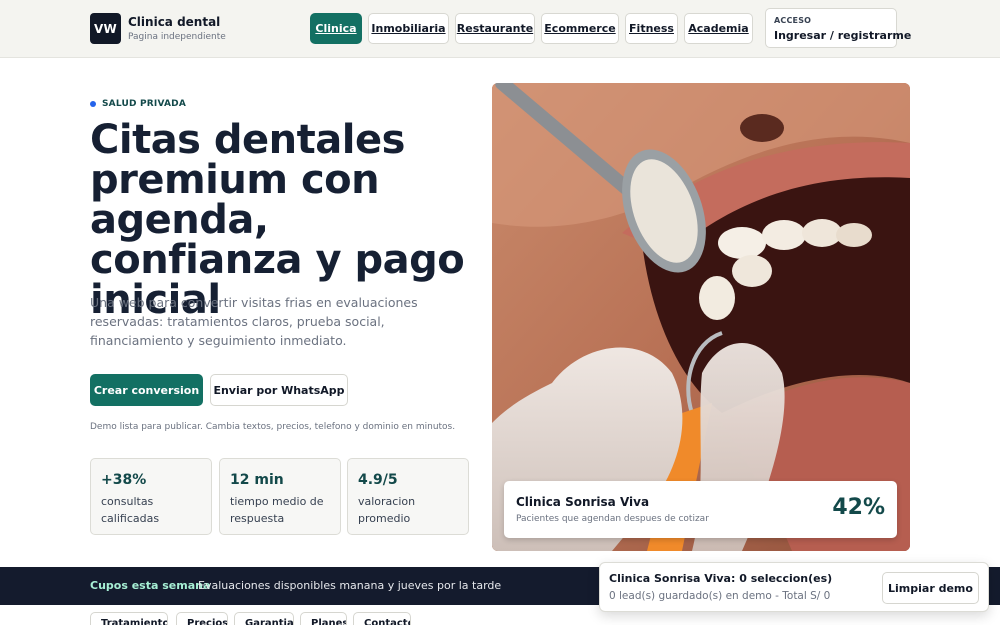  I want to click on nav-item-academia: Academia, so click(718, 28).